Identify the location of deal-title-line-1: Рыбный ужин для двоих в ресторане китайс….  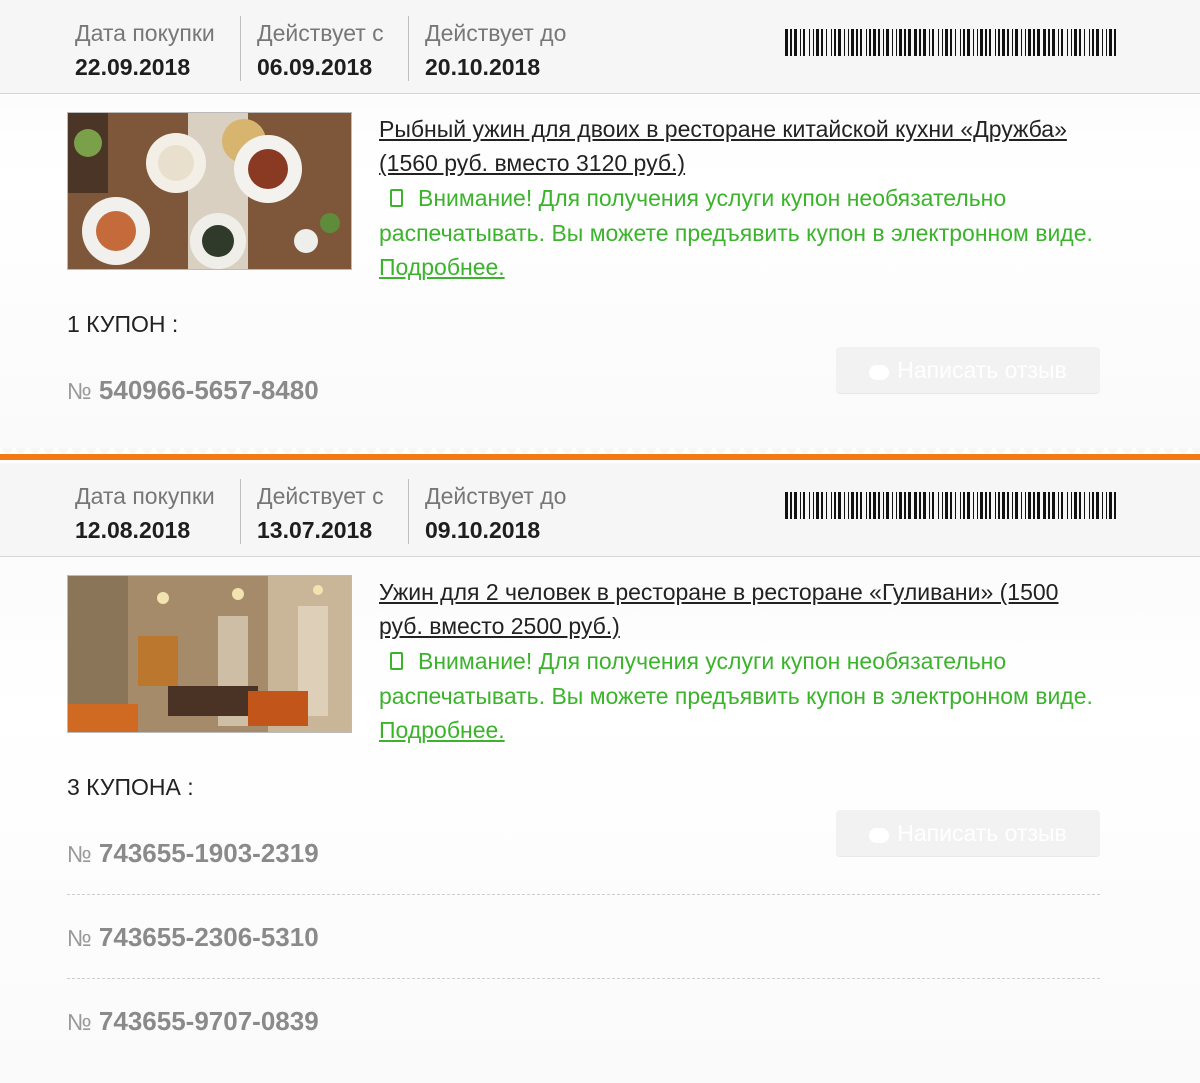
(723, 129).